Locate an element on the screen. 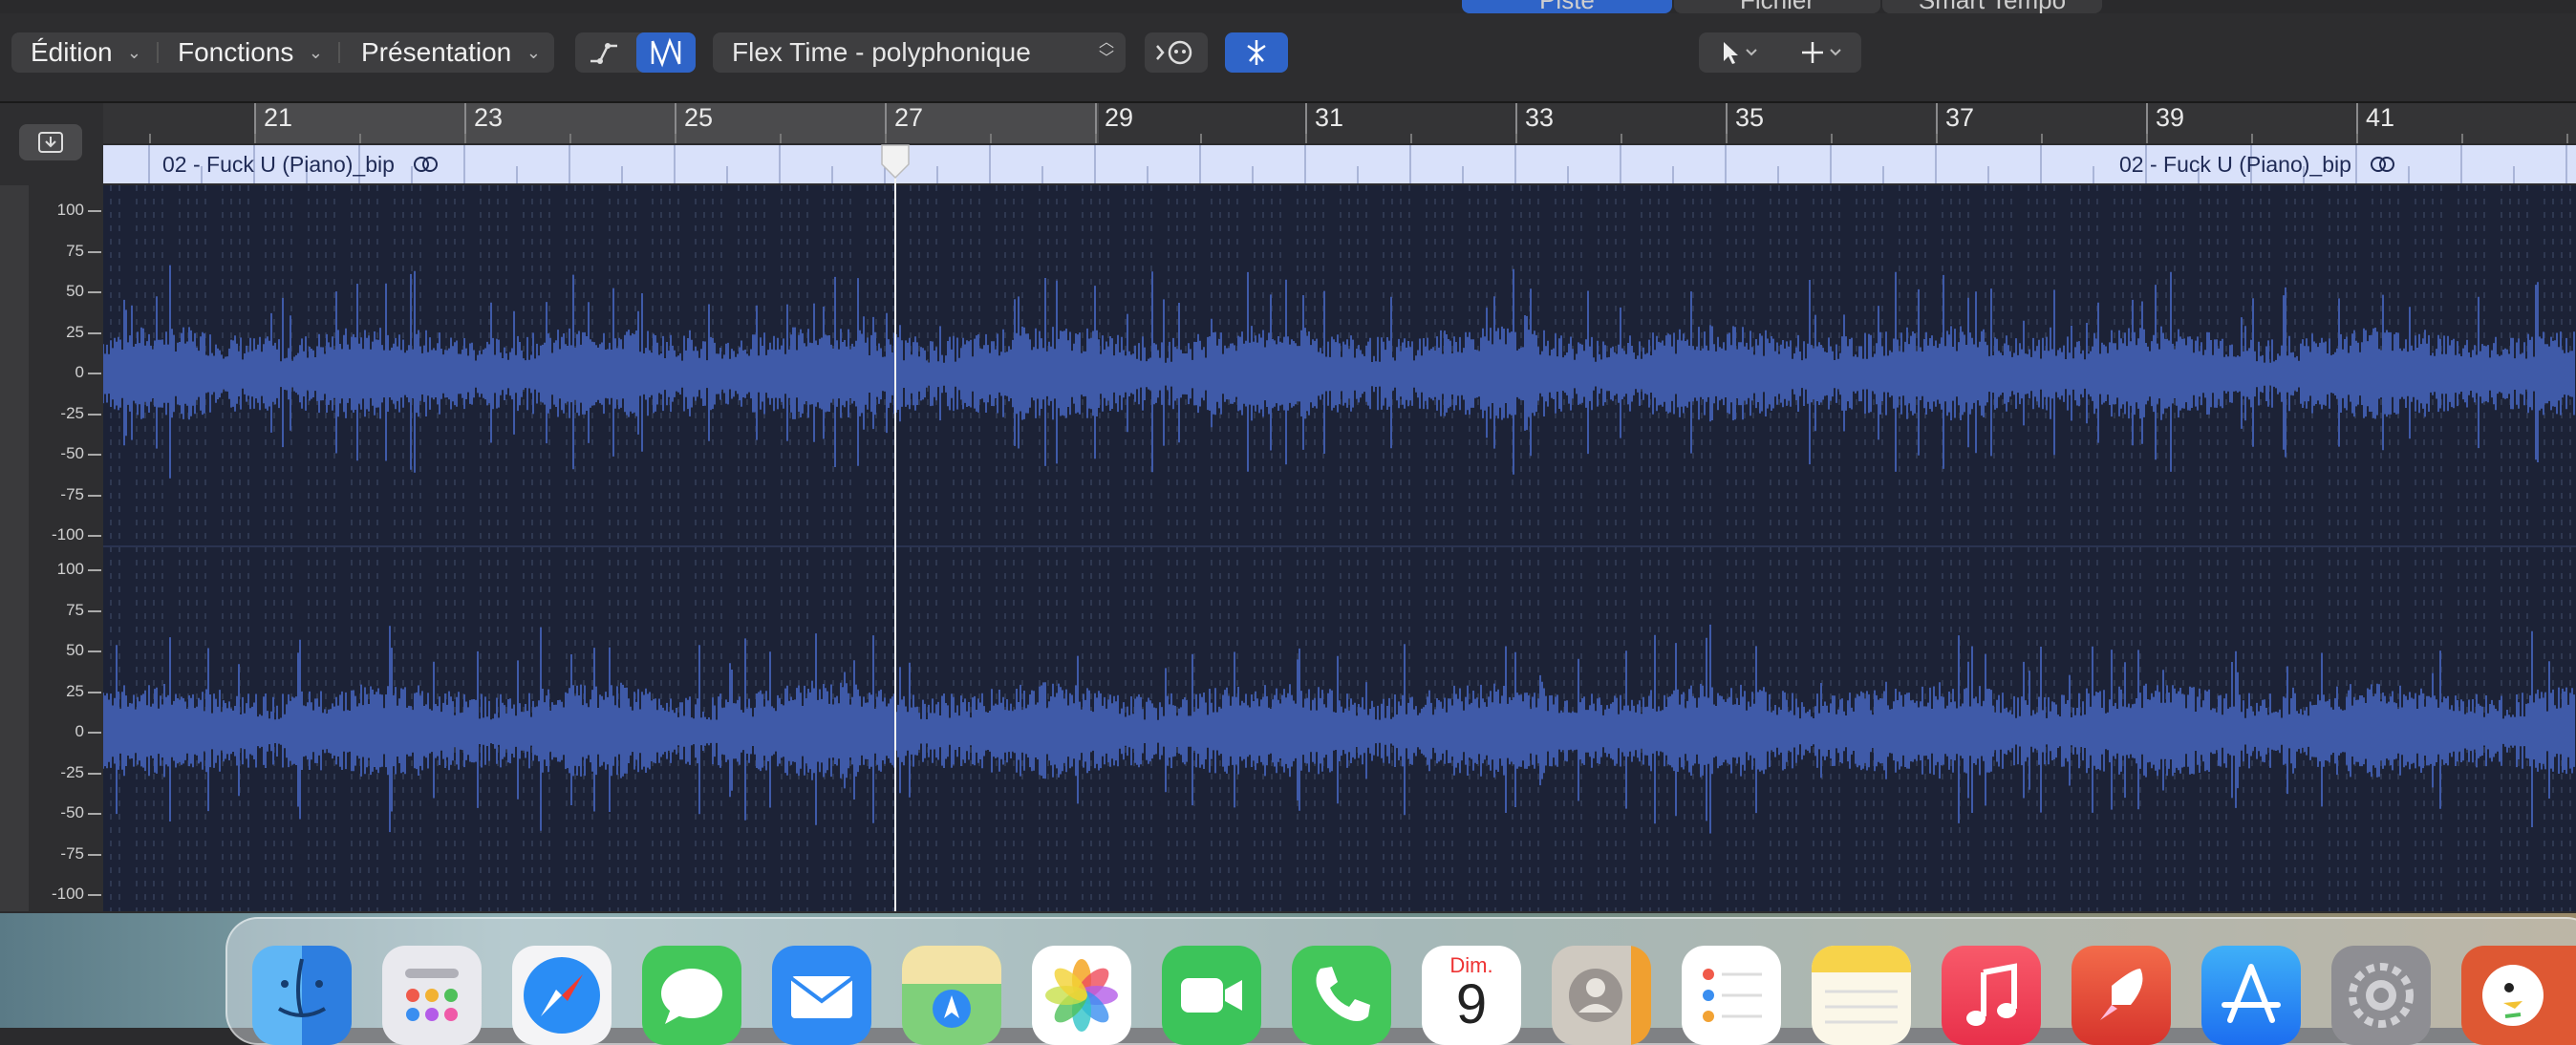 This screenshot has height=1045, width=2576. facetime-icon is located at coordinates (1211, 996).